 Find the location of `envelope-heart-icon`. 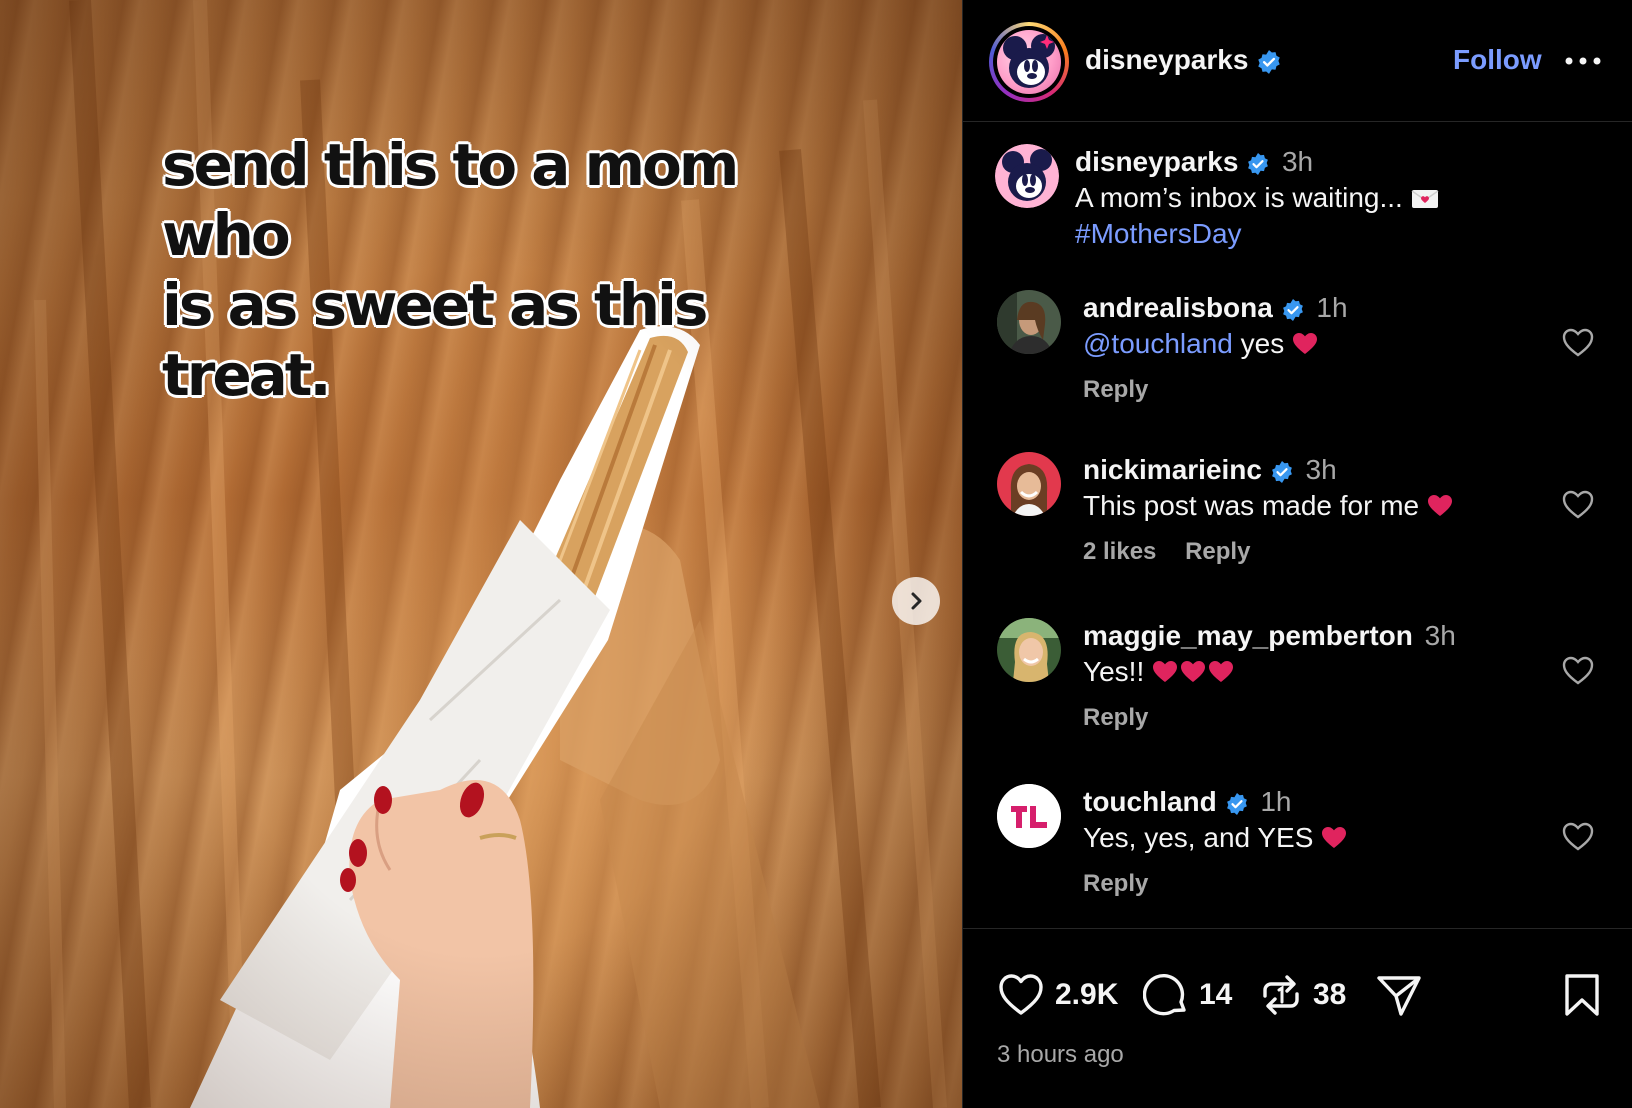

envelope-heart-icon is located at coordinates (1425, 199).